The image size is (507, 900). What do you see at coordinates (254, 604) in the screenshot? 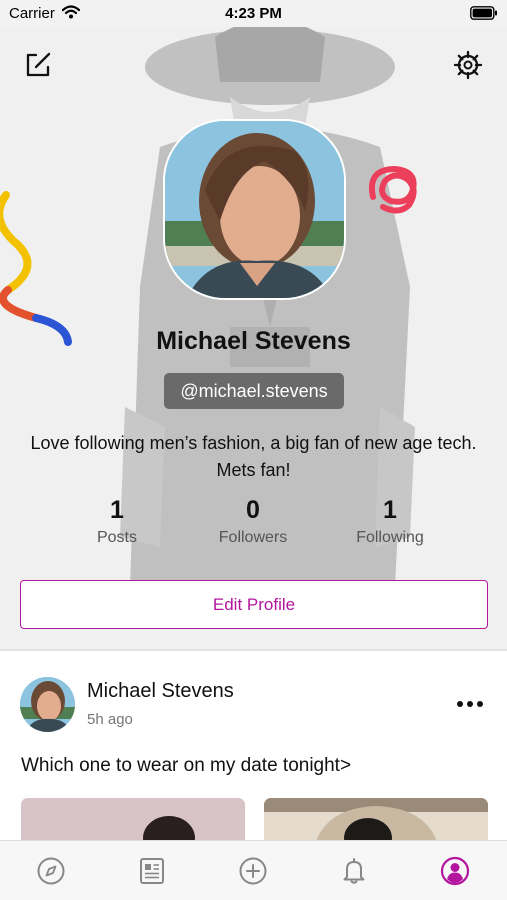
I see `edit-profile-button: Edit Profile` at bounding box center [254, 604].